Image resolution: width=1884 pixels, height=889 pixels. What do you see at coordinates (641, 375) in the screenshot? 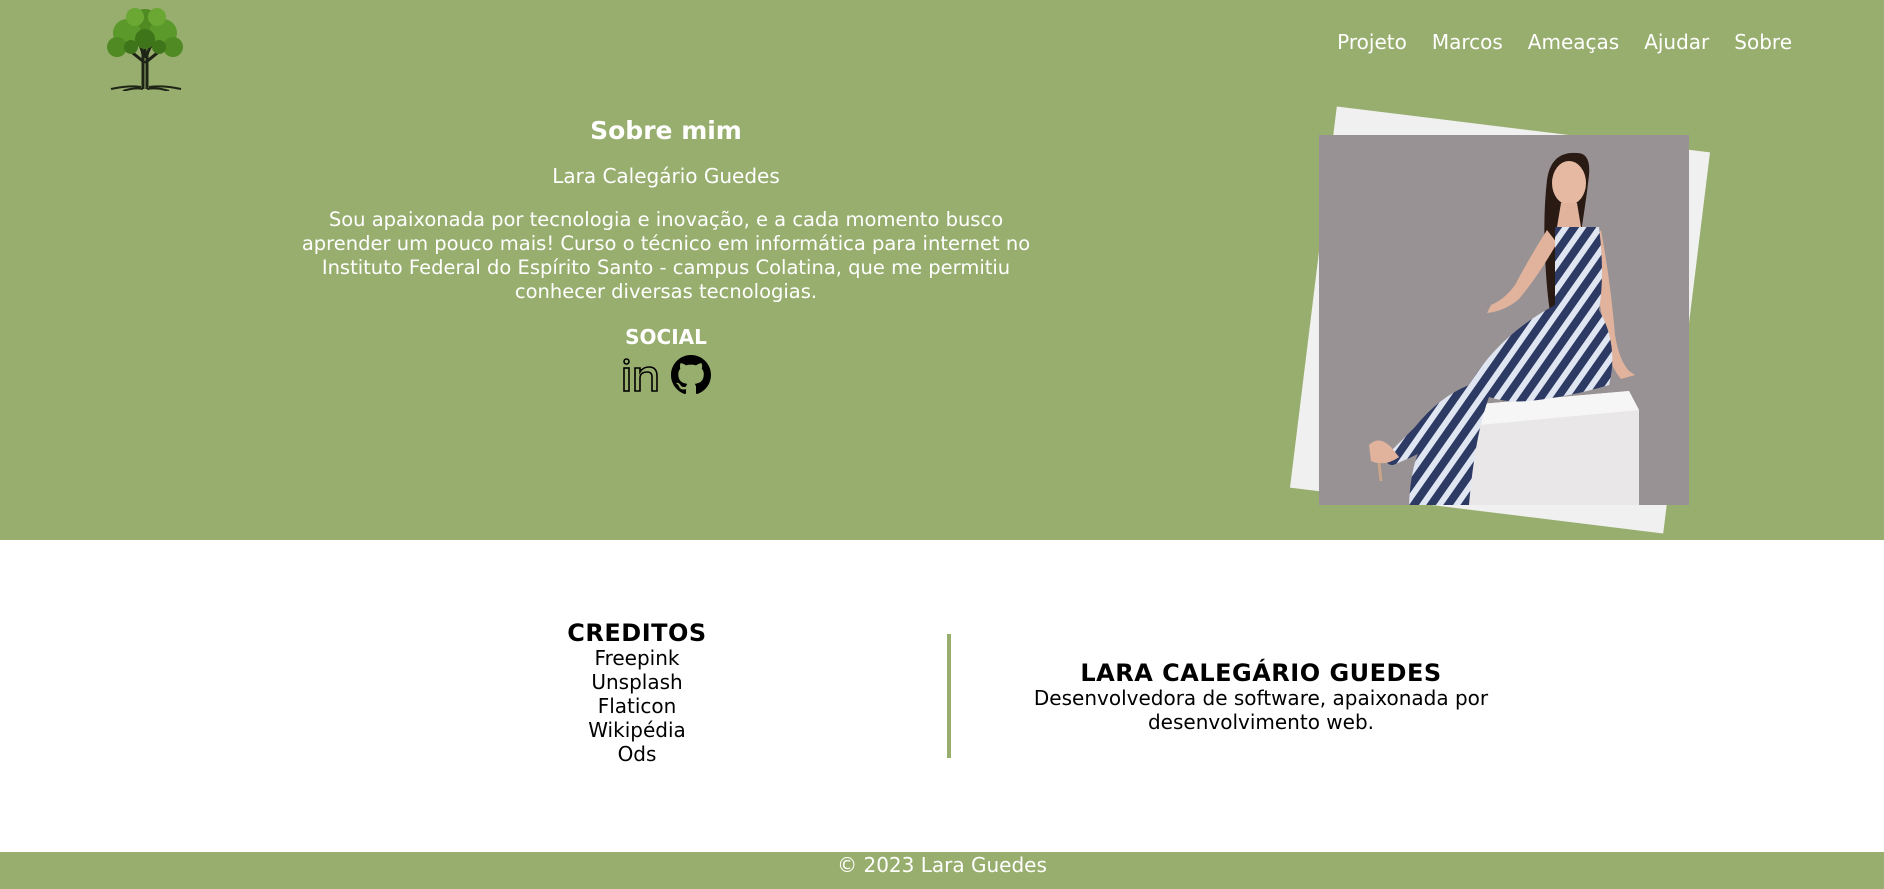
I see `linkedin-icon` at bounding box center [641, 375].